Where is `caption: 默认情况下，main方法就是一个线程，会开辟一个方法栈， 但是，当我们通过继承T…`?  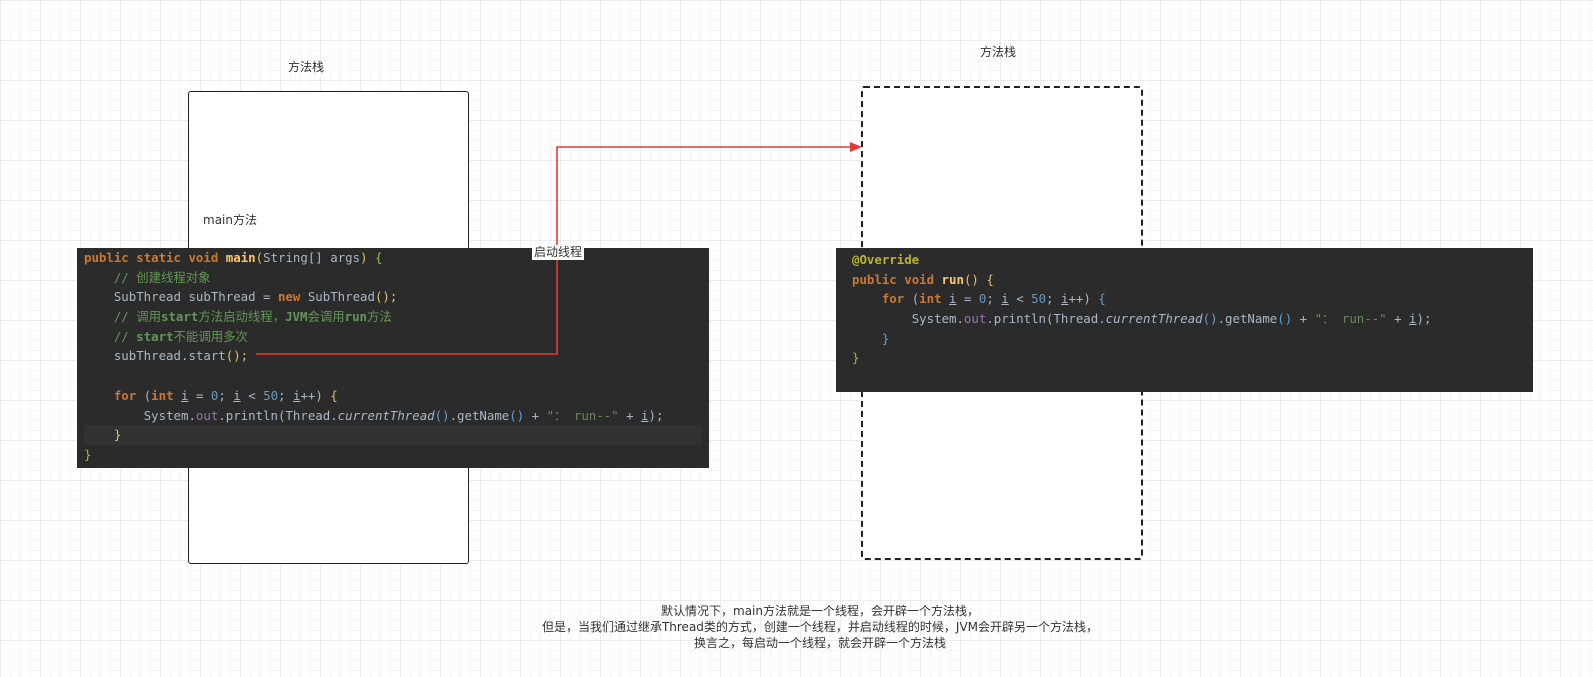 caption: 默认情况下，main方法就是一个线程，会开辟一个方法栈， 但是，当我们通过继承T… is located at coordinates (820, 627).